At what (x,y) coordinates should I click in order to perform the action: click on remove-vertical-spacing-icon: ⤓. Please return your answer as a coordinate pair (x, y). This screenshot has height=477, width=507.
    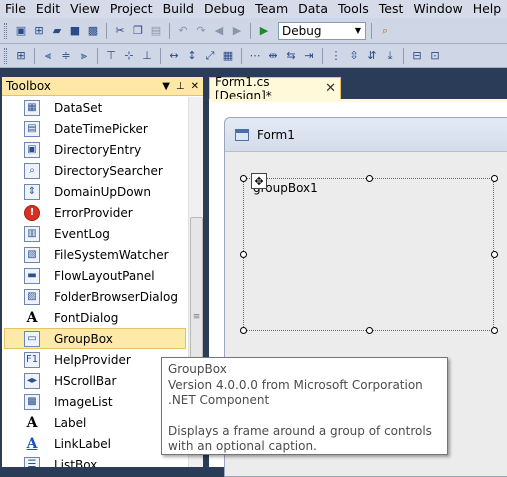
    Looking at the image, I should click on (390, 56).